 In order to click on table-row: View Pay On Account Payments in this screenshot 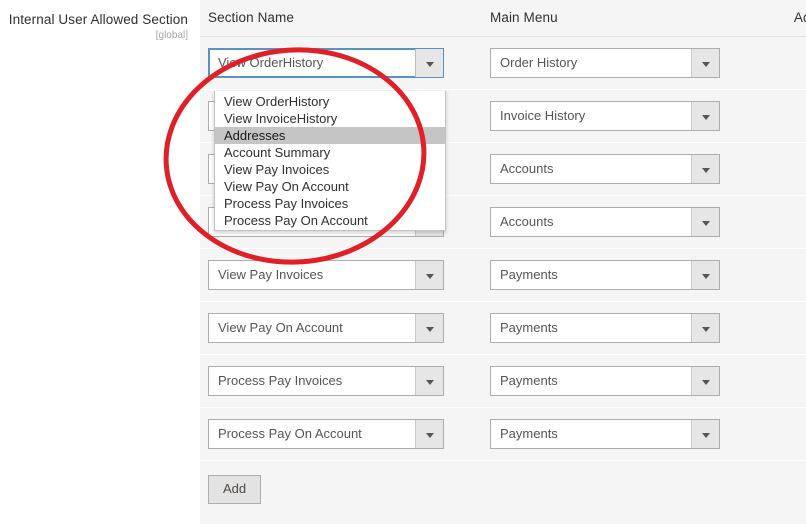, I will do `click(503, 328)`.